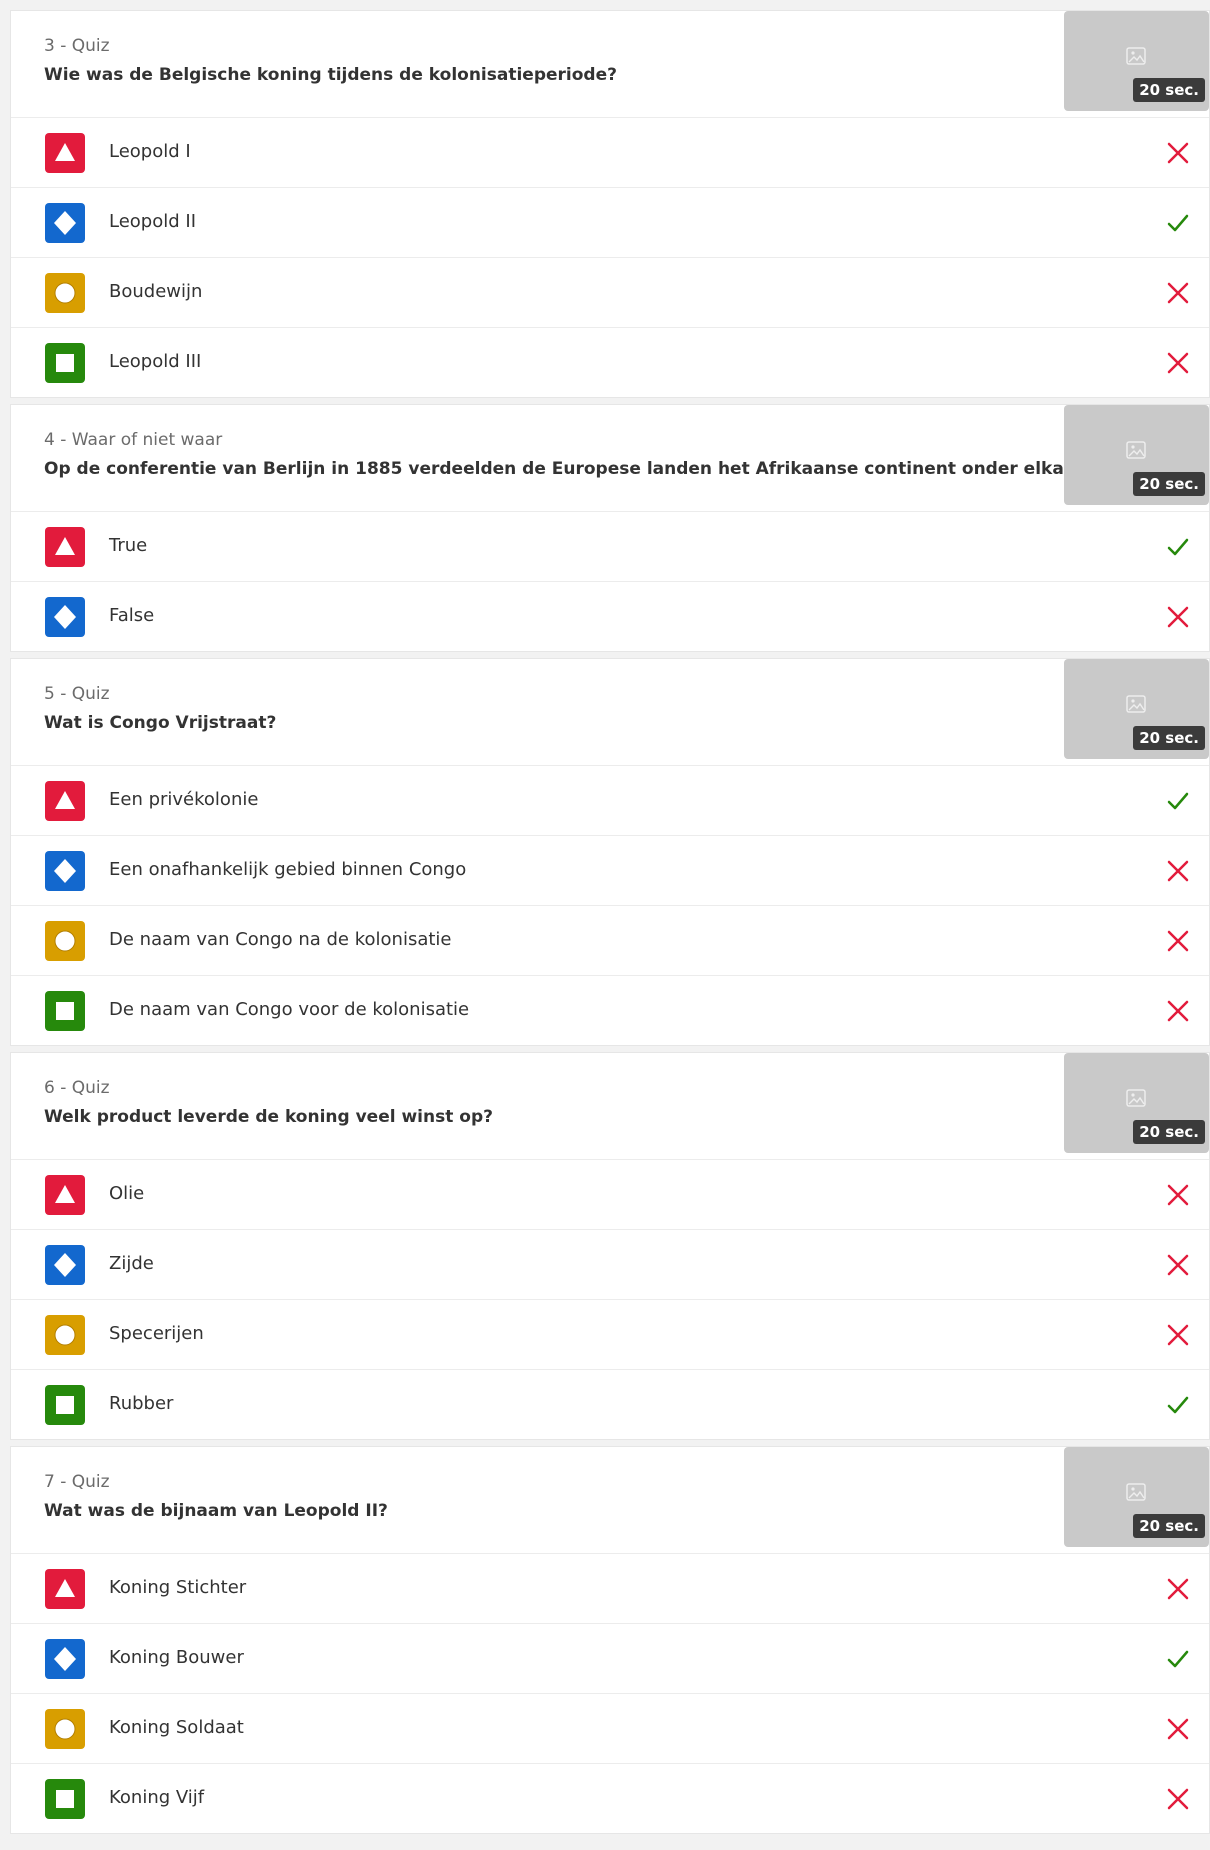  What do you see at coordinates (131, 1263) in the screenshot?
I see `answer-text: Zijde` at bounding box center [131, 1263].